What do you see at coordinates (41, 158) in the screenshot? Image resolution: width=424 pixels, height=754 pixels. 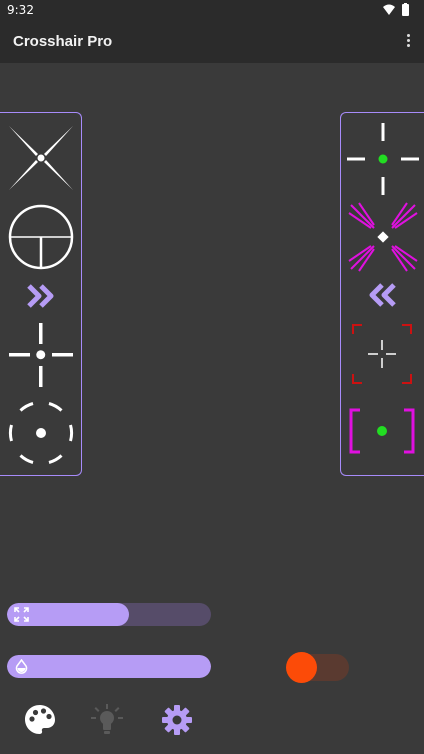 I see `x-star-crosshair` at bounding box center [41, 158].